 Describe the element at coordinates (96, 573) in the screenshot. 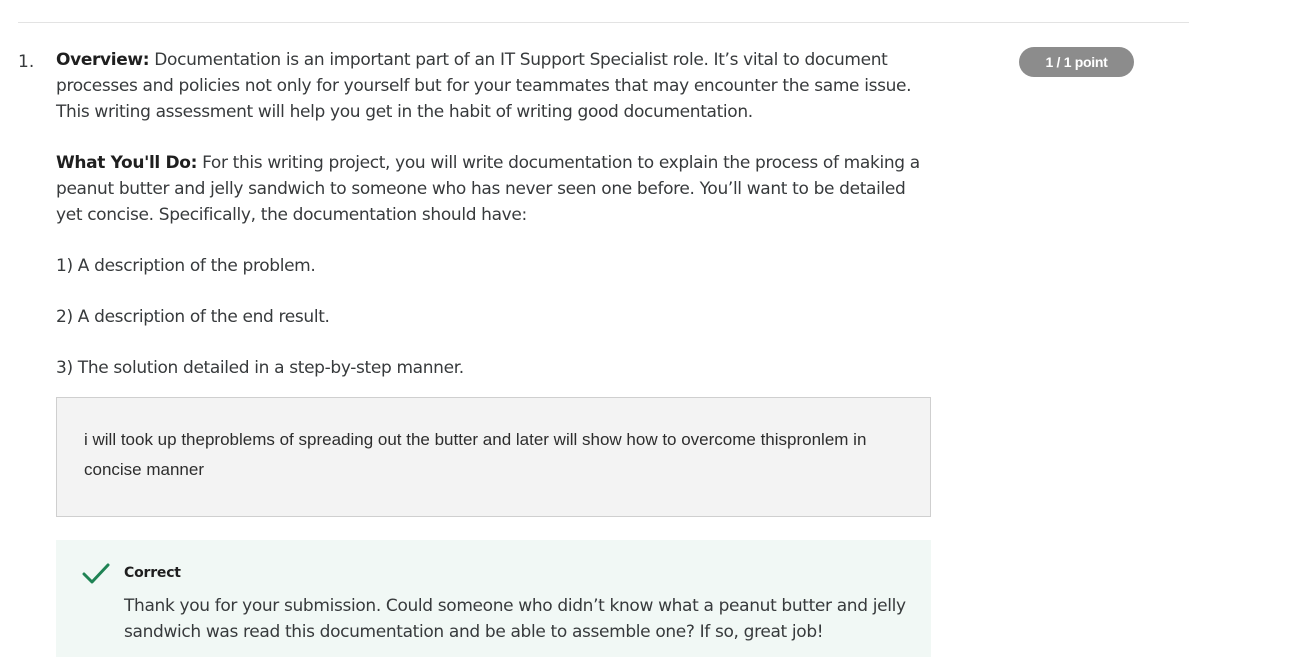

I see `checkmark-icon` at that location.